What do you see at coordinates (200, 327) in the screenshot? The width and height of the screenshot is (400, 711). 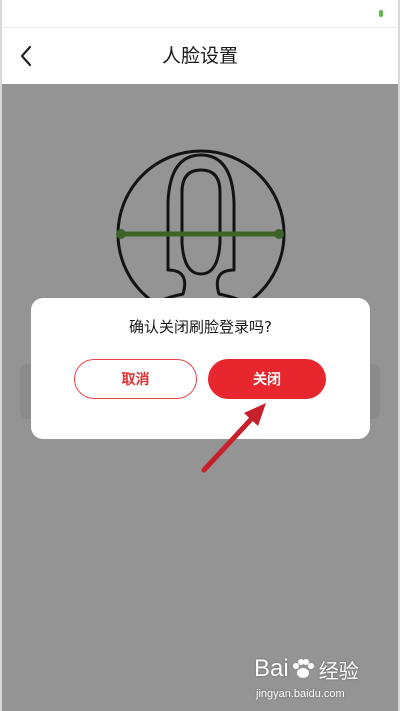 I see `dialog-message: 确认关闭刷脸登录吗?` at bounding box center [200, 327].